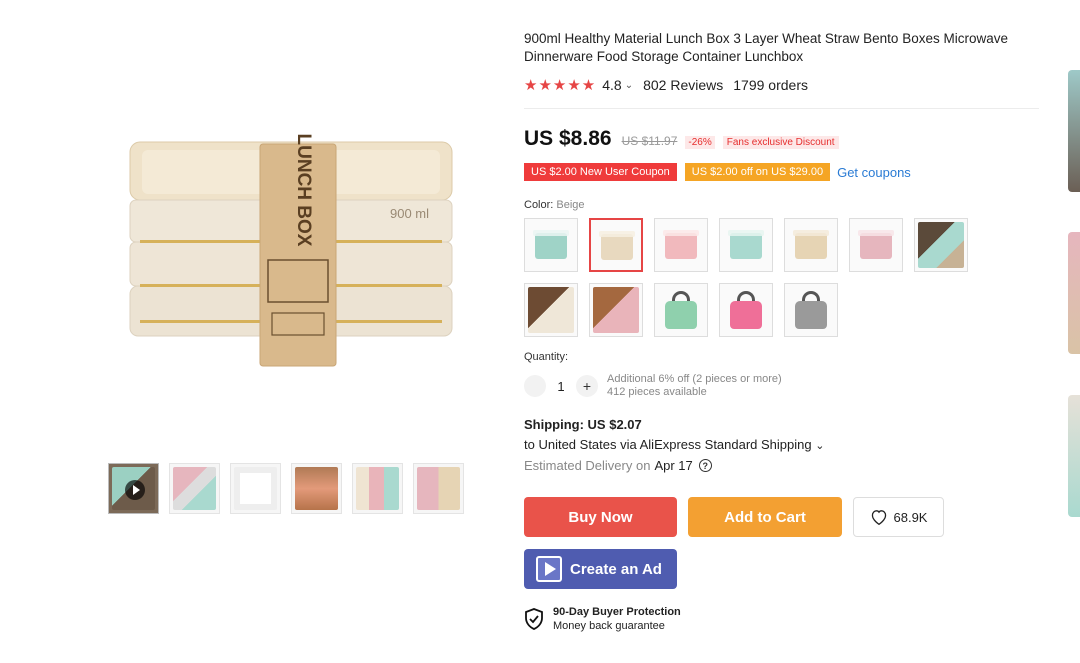 The width and height of the screenshot is (1080, 663). What do you see at coordinates (694, 379) in the screenshot?
I see `bulk-discount-note: Additional 6% off (2 pieces or more)` at bounding box center [694, 379].